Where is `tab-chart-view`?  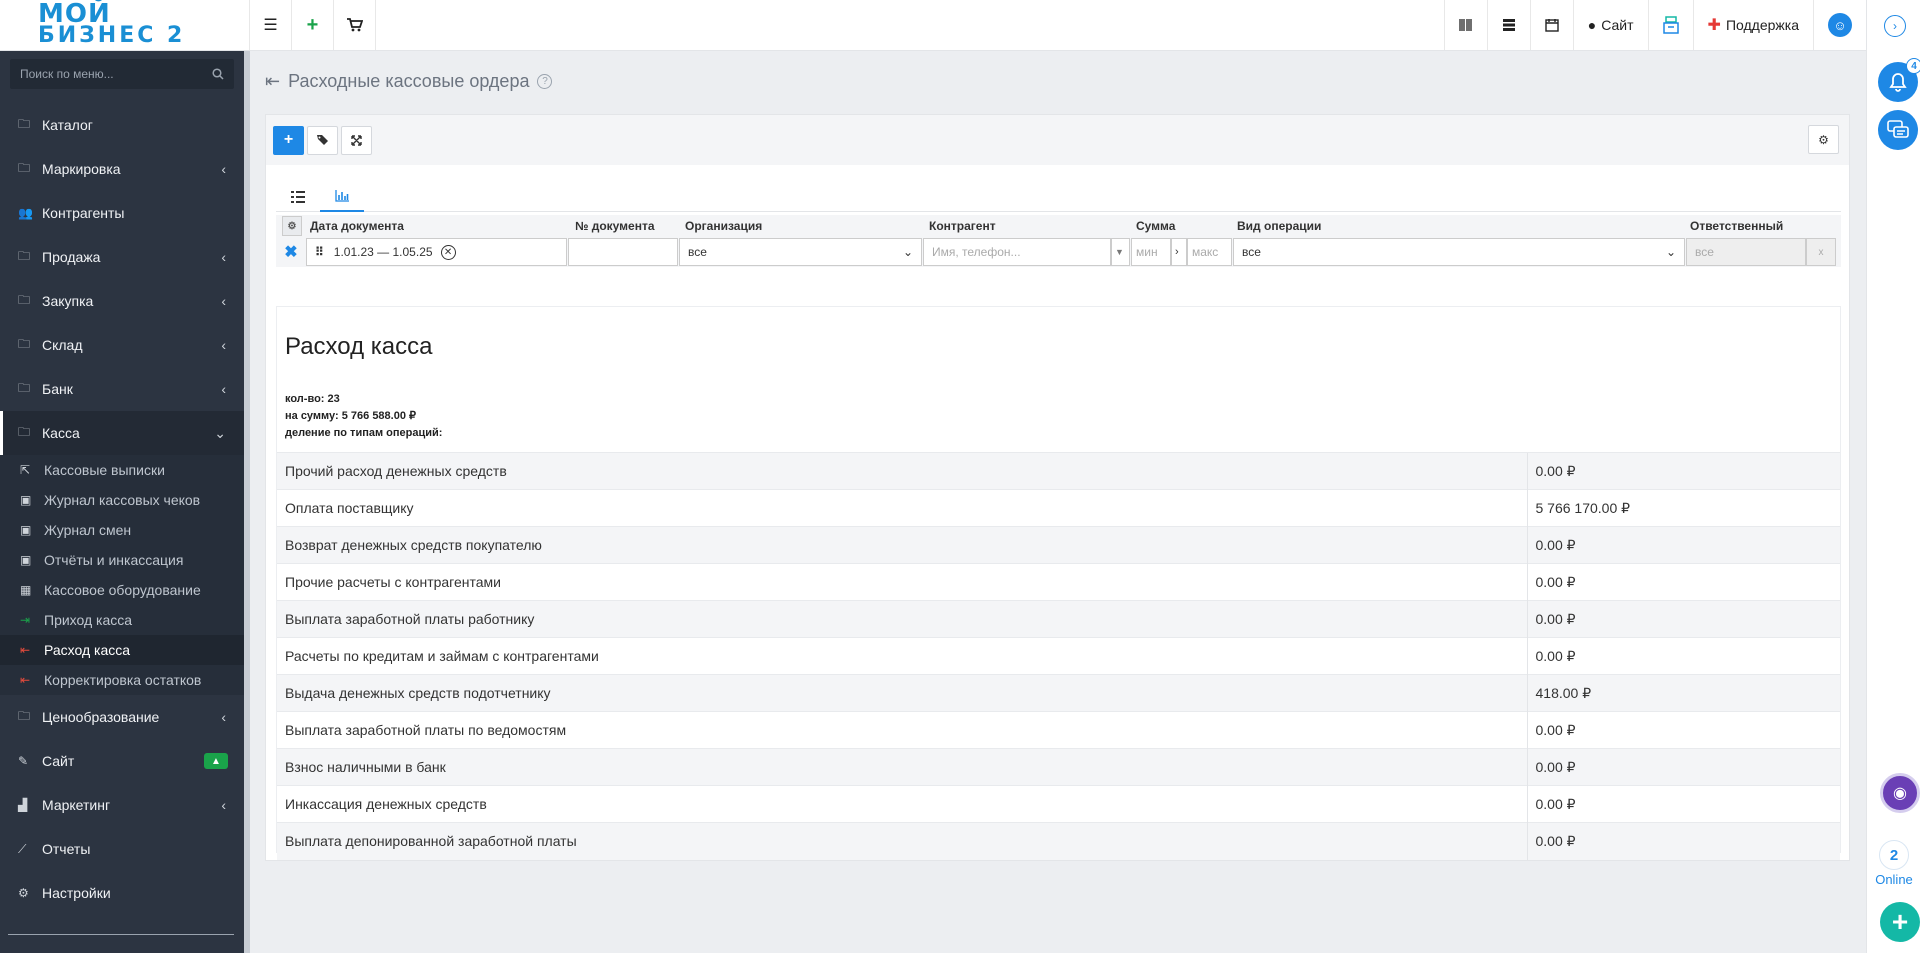
tab-chart-view is located at coordinates (342, 196).